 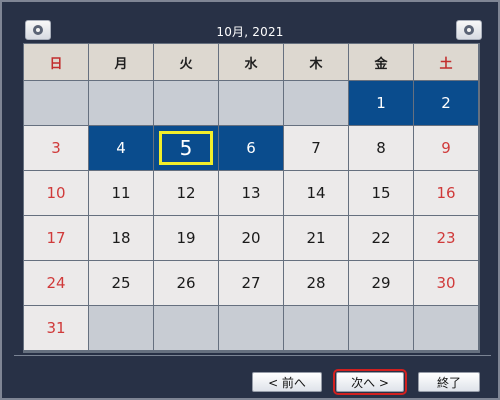 What do you see at coordinates (381, 103) in the screenshot?
I see `day-cell-1: 1` at bounding box center [381, 103].